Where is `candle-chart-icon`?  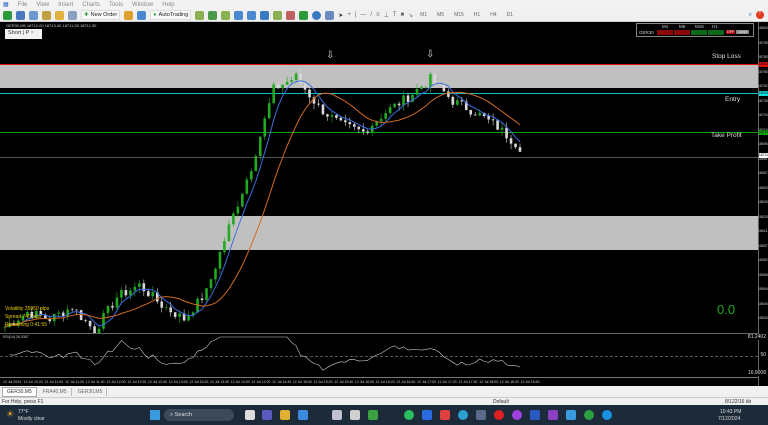
candle-chart-icon is located at coordinates (213, 15).